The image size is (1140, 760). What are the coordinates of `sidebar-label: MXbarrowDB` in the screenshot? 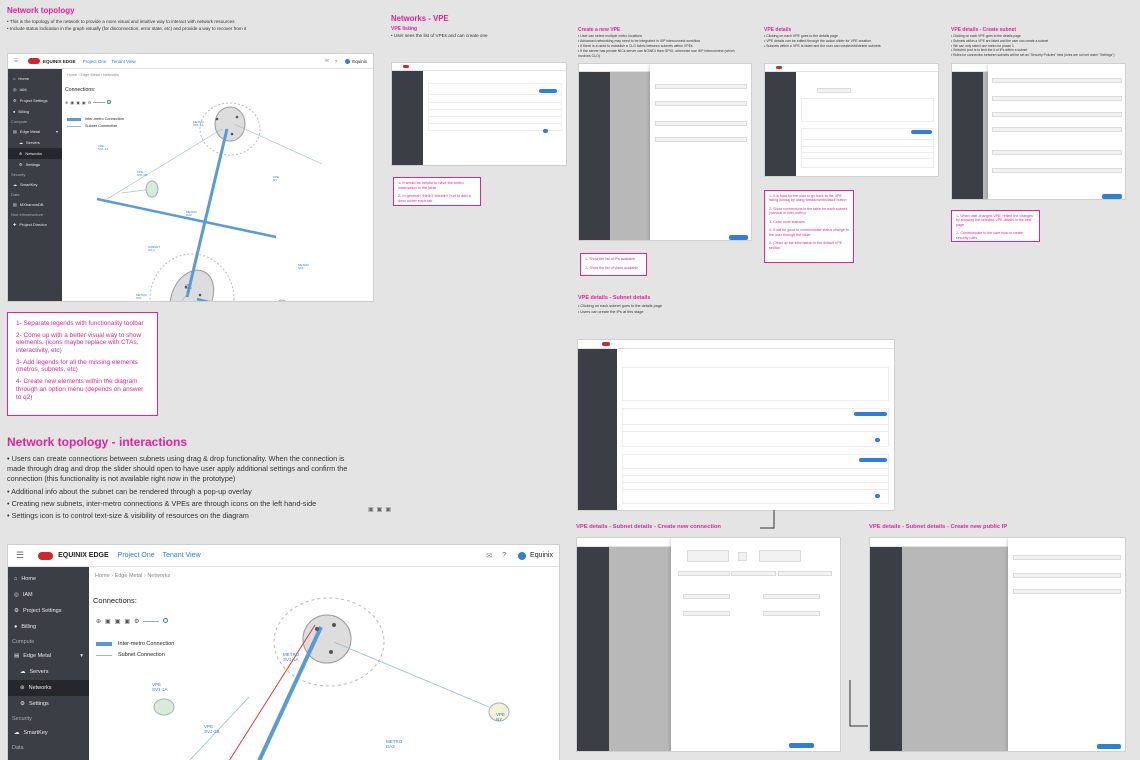 It's located at (31, 204).